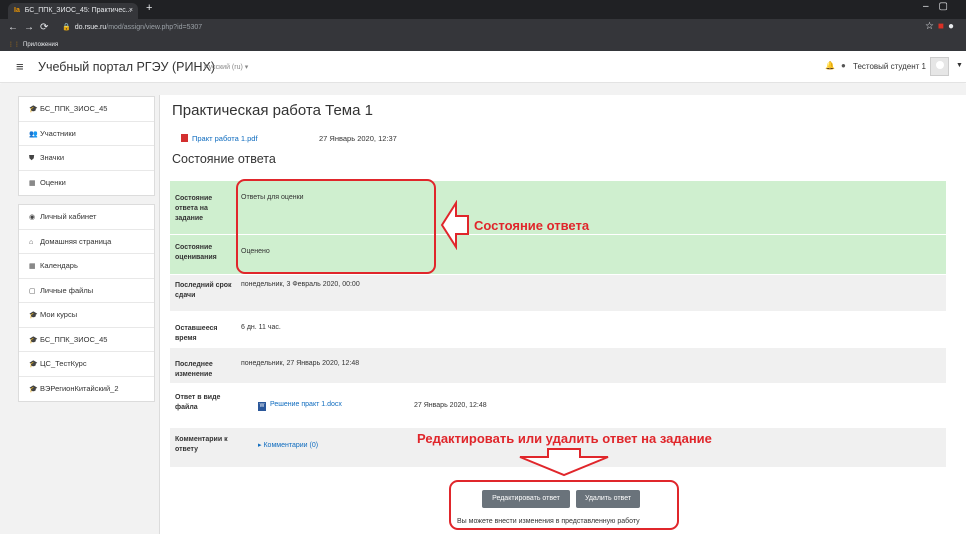 The image size is (966, 534). I want to click on file-submission-label: Ответ в виде файла, so click(198, 402).